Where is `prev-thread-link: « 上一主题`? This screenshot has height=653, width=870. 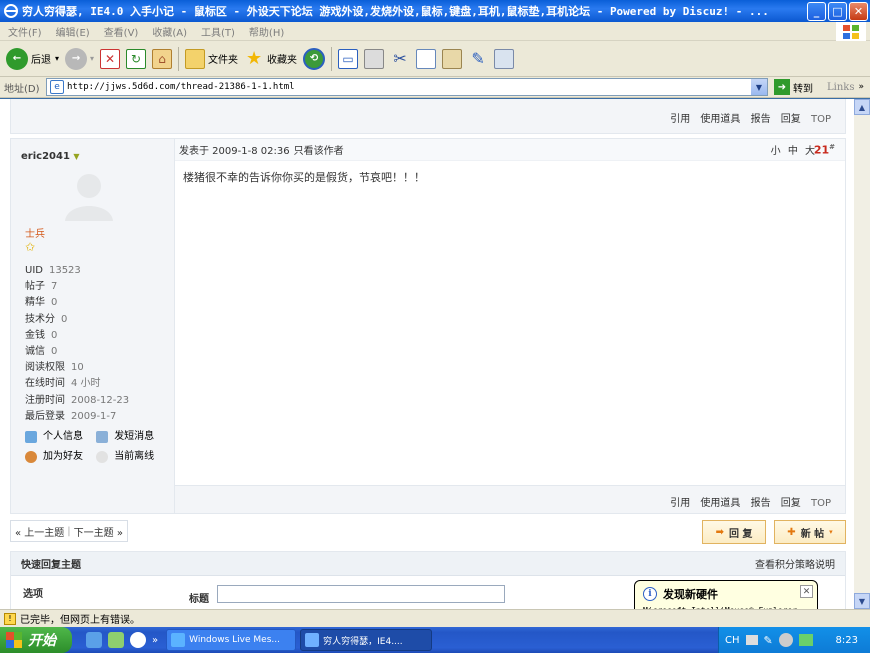 prev-thread-link: « 上一主题 is located at coordinates (39, 531).